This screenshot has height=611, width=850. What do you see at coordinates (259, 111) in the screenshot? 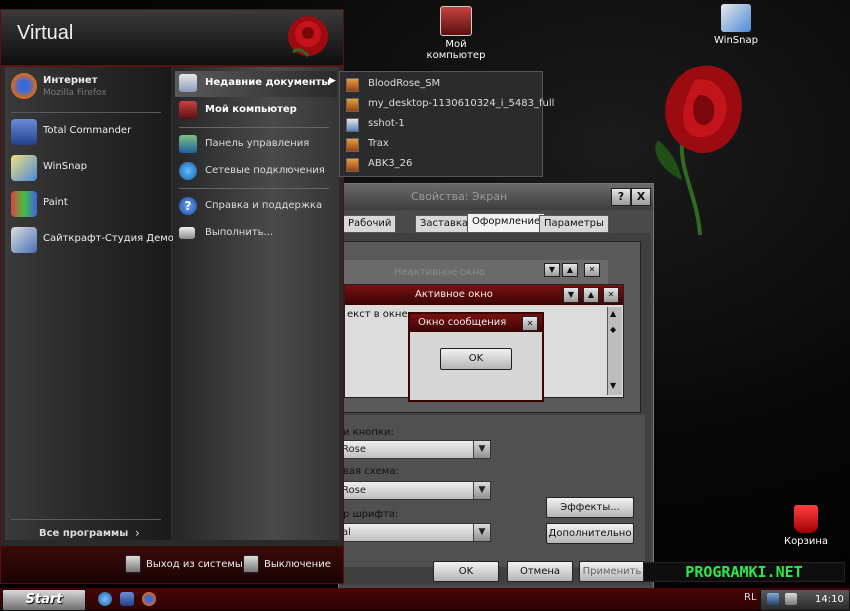
I see `places-item-my-computer: Мой компьютер` at bounding box center [259, 111].